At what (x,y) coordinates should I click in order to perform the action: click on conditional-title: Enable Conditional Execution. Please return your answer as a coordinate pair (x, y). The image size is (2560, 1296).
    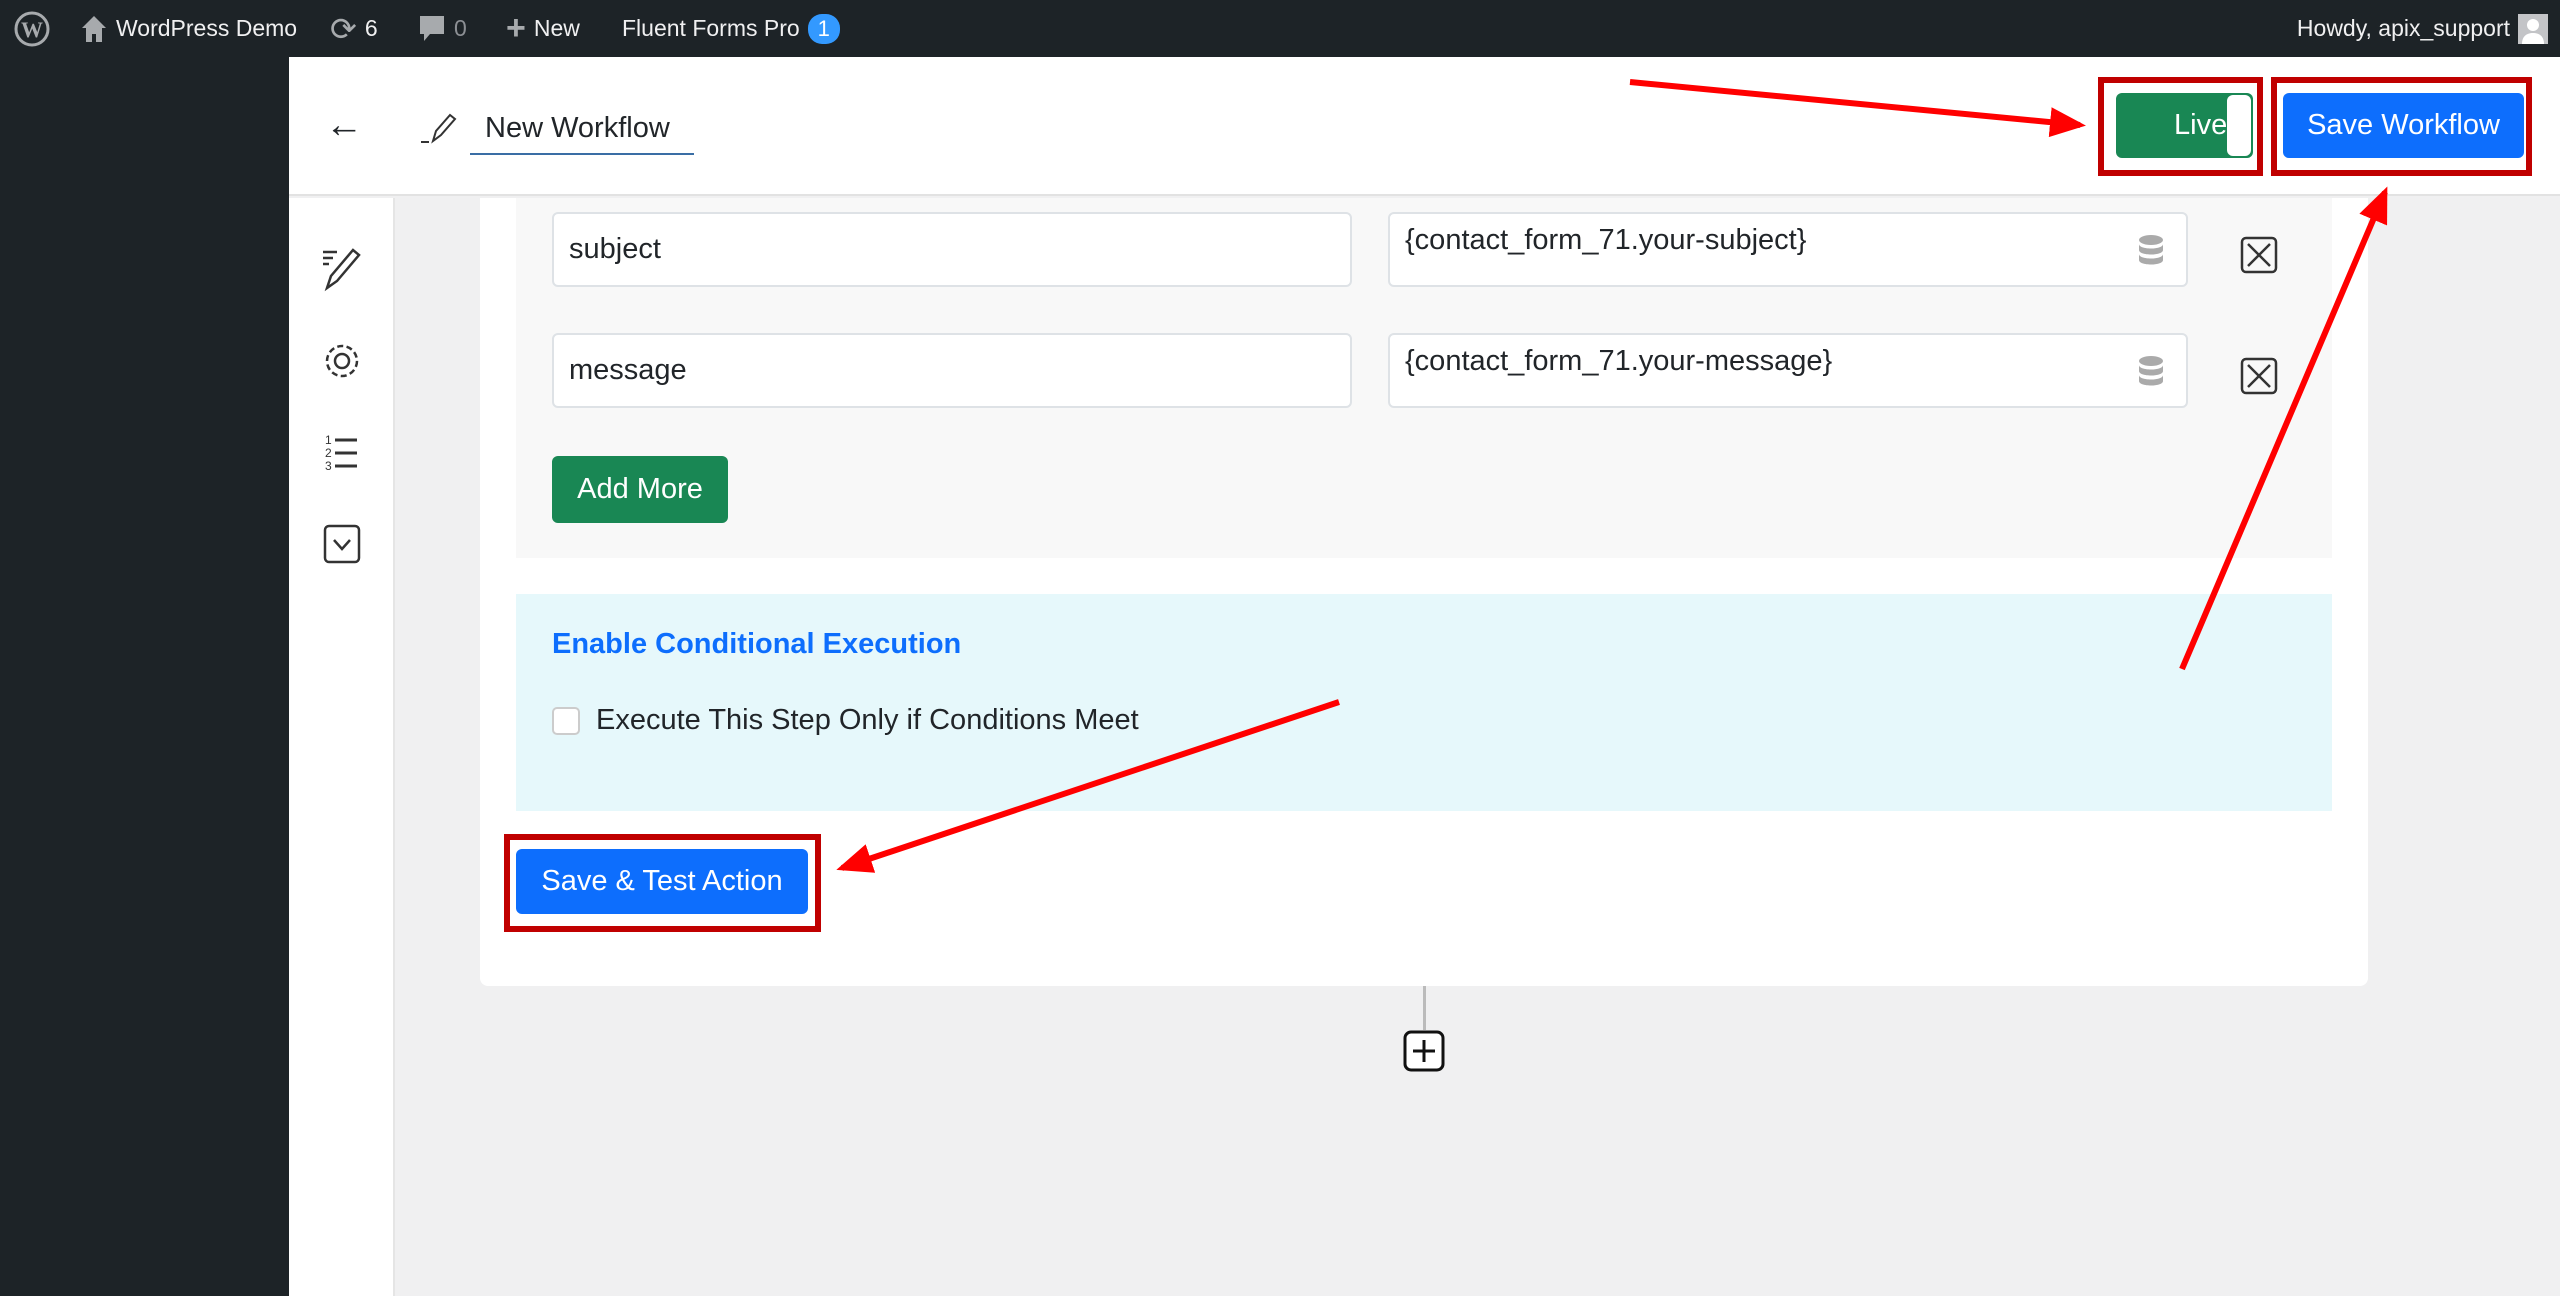
    Looking at the image, I should click on (757, 644).